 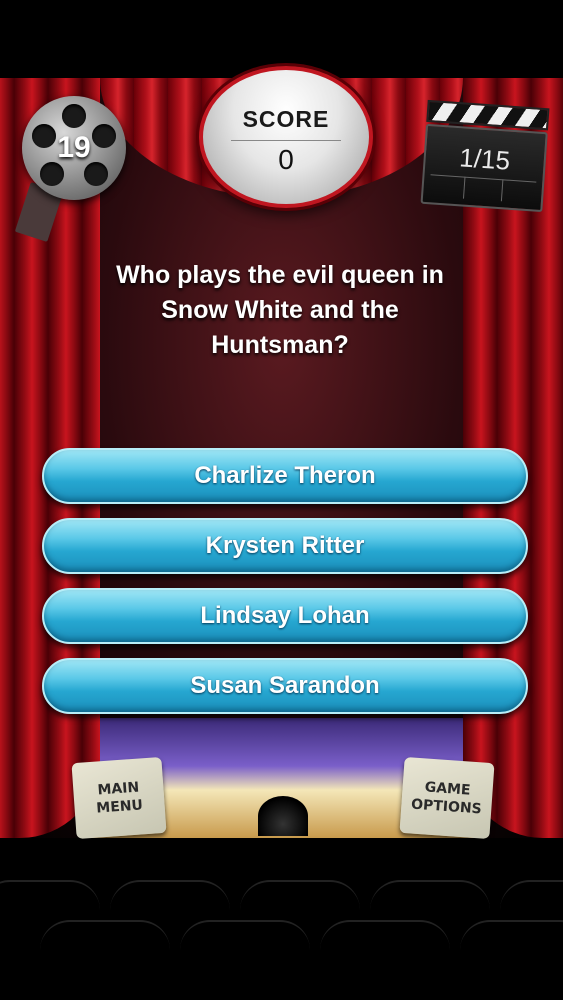 I want to click on answer-button-4: Susan Sarandon, so click(x=285, y=686).